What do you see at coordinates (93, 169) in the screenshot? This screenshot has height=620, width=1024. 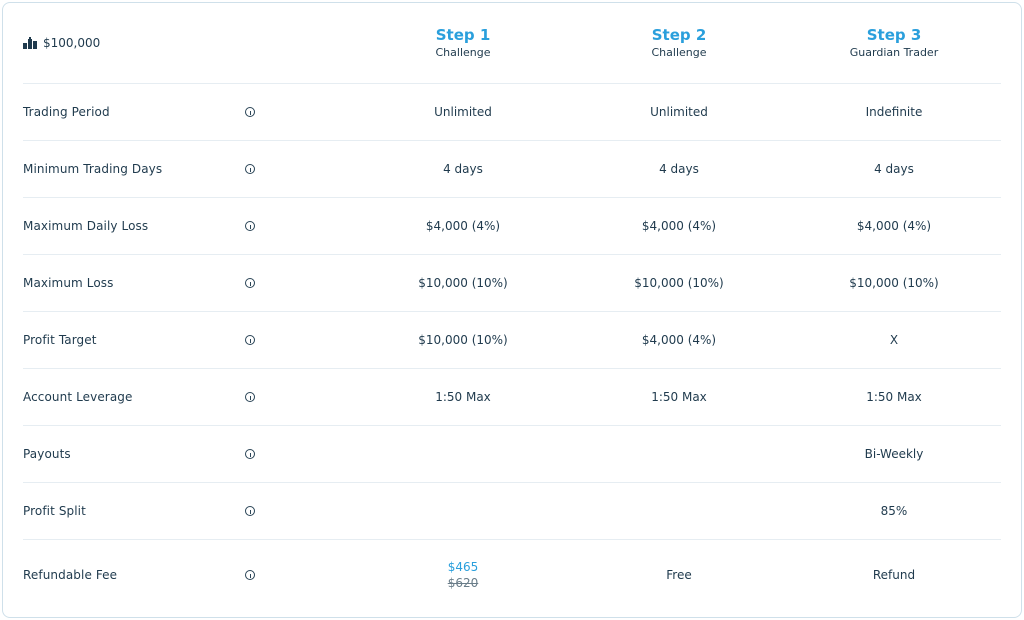 I see `row-label: Minimum Trading Days` at bounding box center [93, 169].